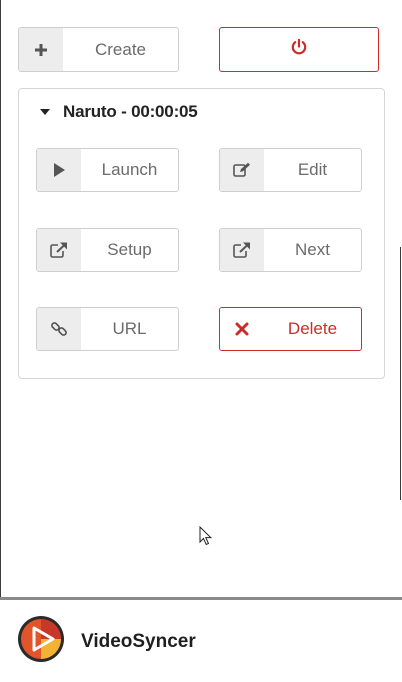  What do you see at coordinates (312, 328) in the screenshot?
I see `delete-button-label: Delete` at bounding box center [312, 328].